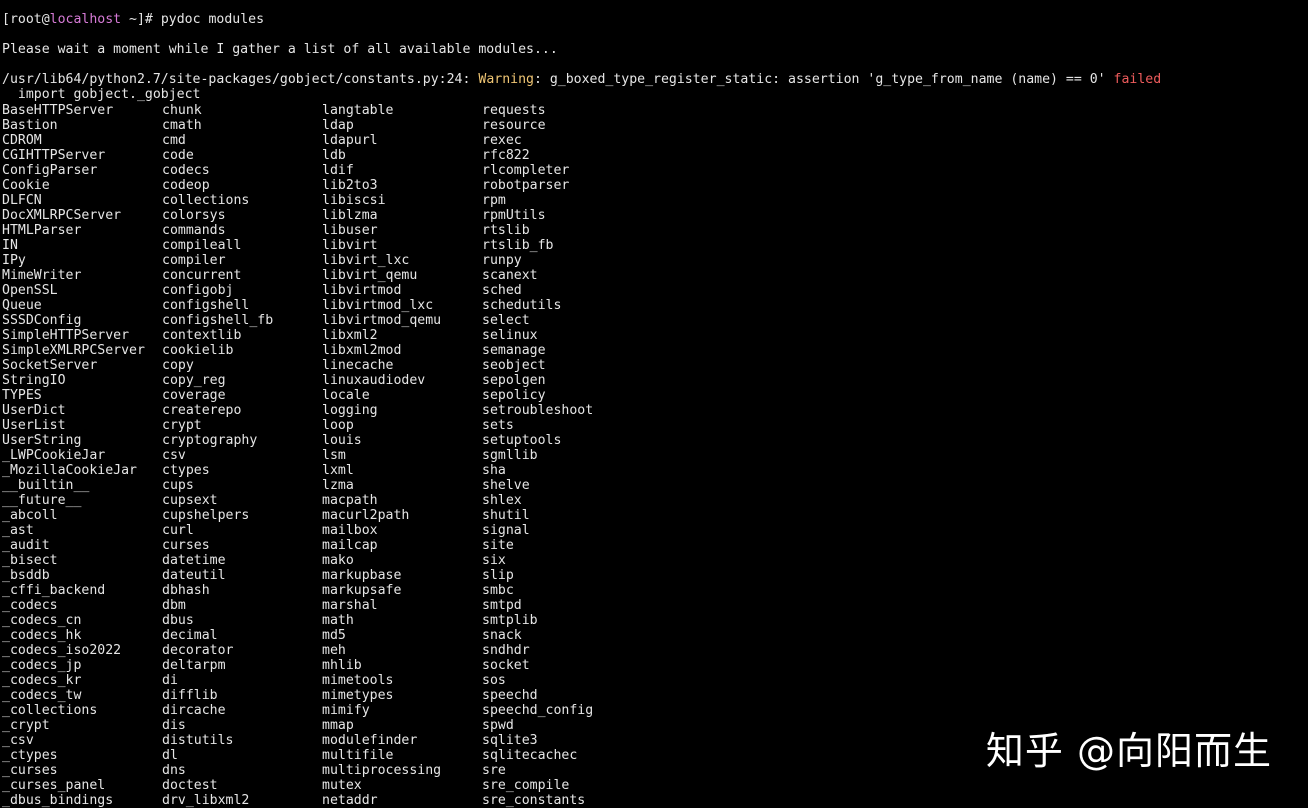 This screenshot has width=1308, height=808. I want to click on module-list-item: robotparser, so click(526, 185).